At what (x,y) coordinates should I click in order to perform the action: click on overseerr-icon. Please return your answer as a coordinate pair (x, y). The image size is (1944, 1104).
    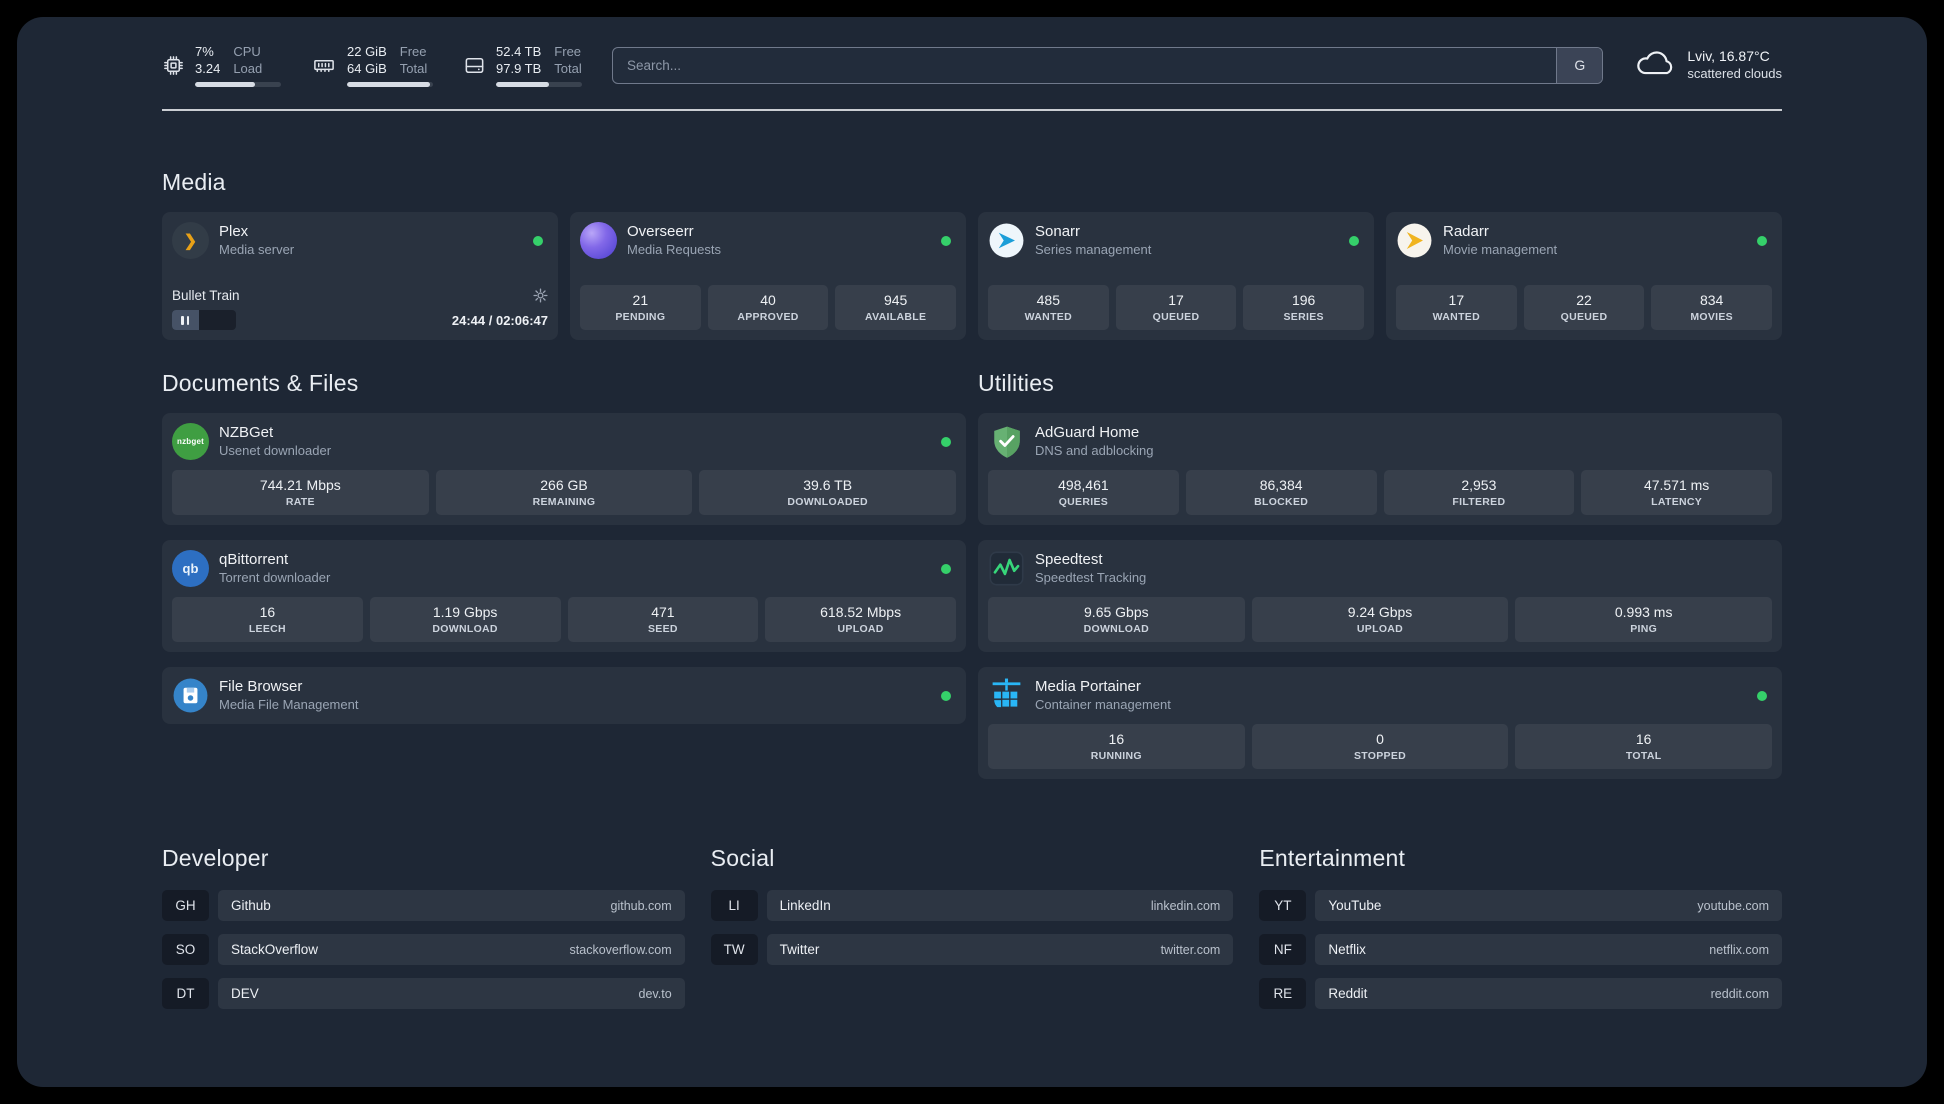
    Looking at the image, I should click on (598, 240).